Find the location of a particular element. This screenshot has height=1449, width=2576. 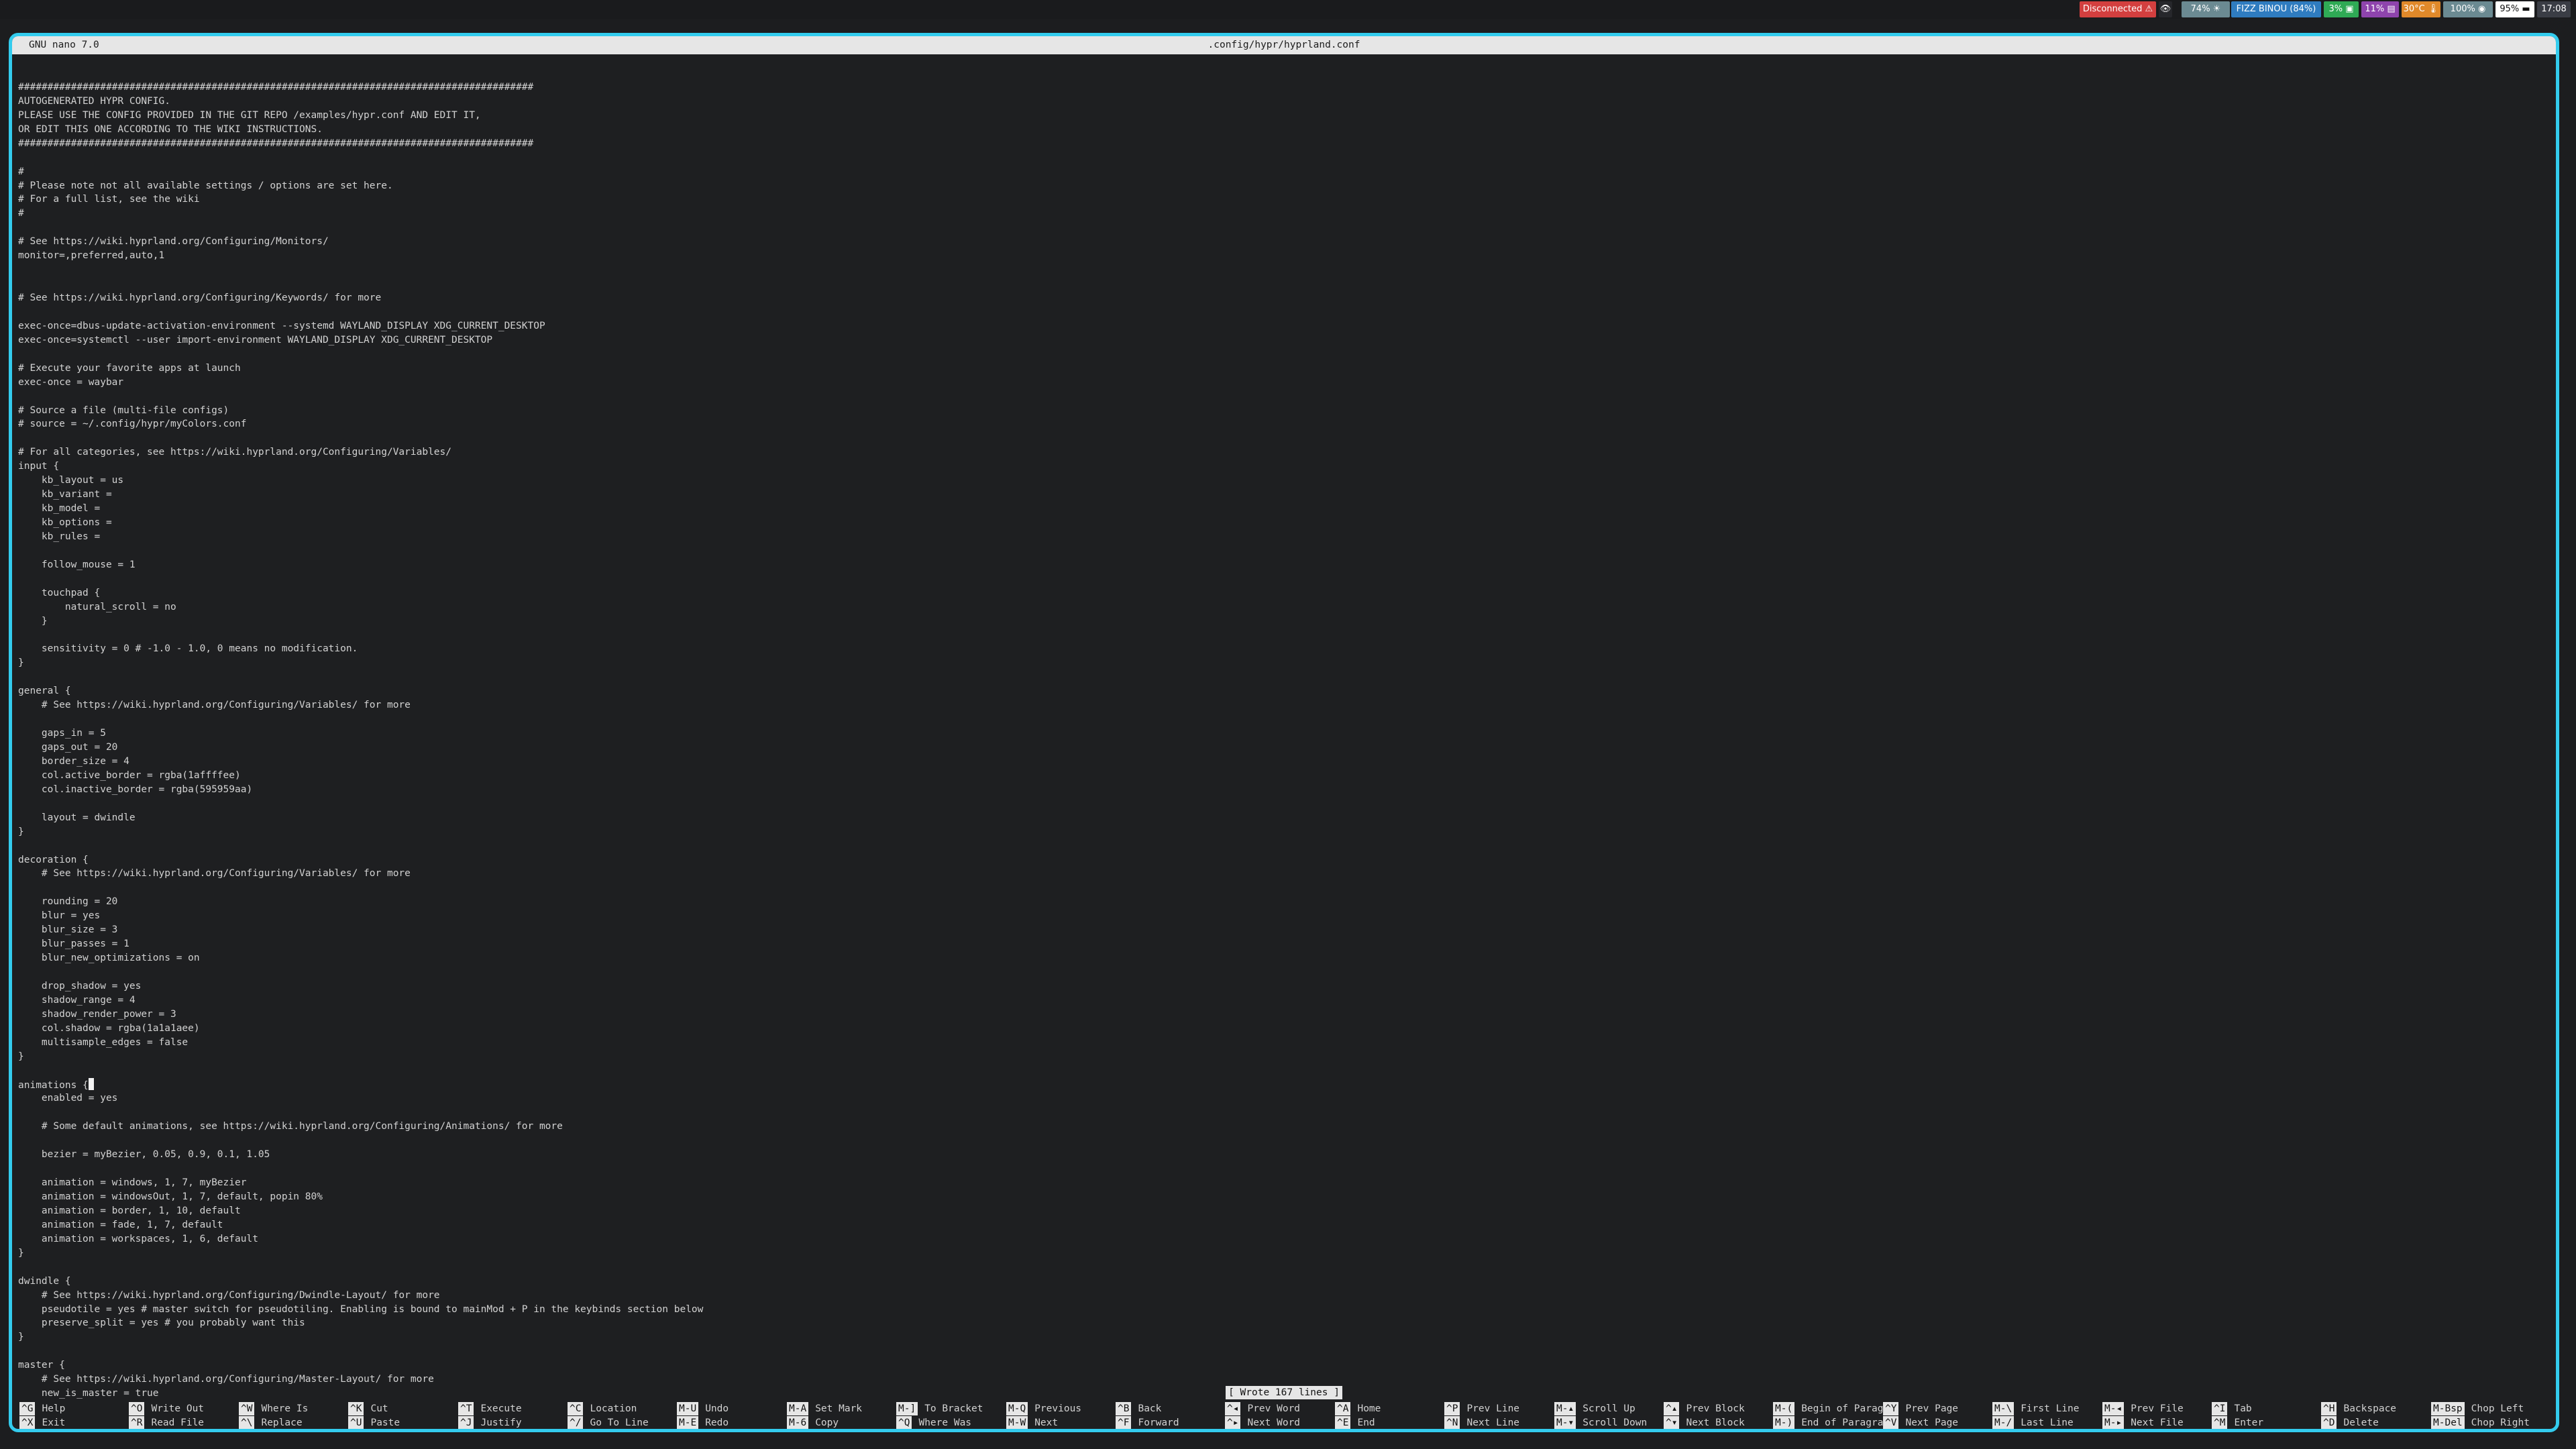

editor-line: kb_options = is located at coordinates (1282, 523).